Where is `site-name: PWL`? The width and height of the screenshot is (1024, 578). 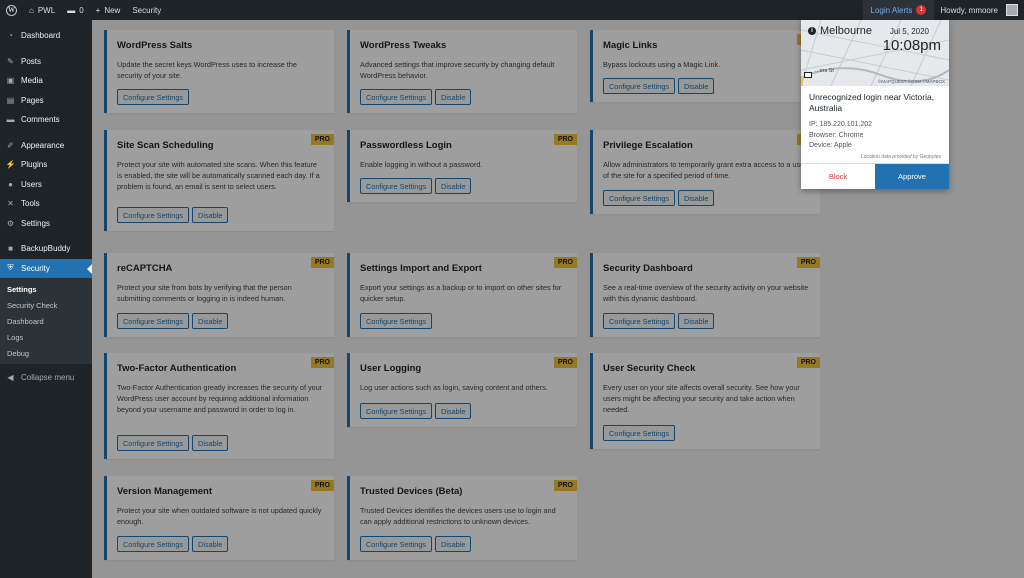
site-name: PWL is located at coordinates (46, 10).